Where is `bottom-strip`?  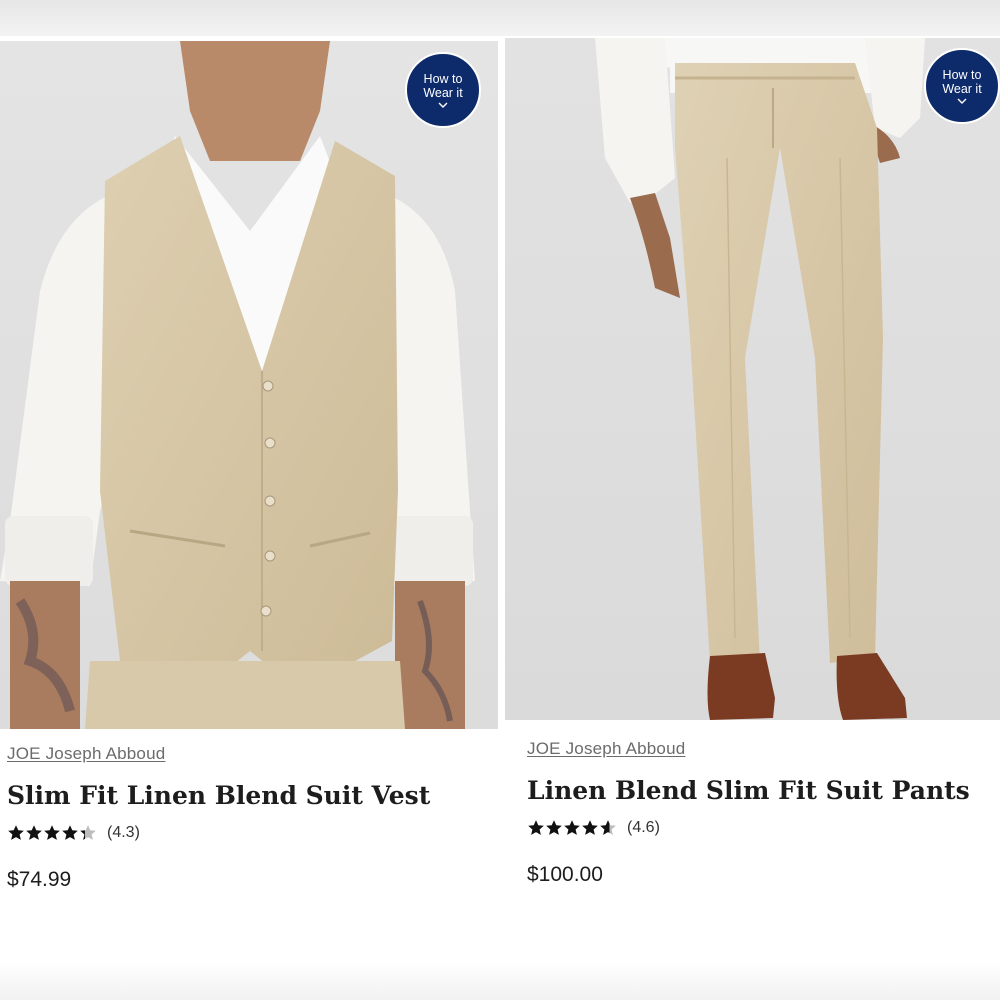
bottom-strip is located at coordinates (500, 981).